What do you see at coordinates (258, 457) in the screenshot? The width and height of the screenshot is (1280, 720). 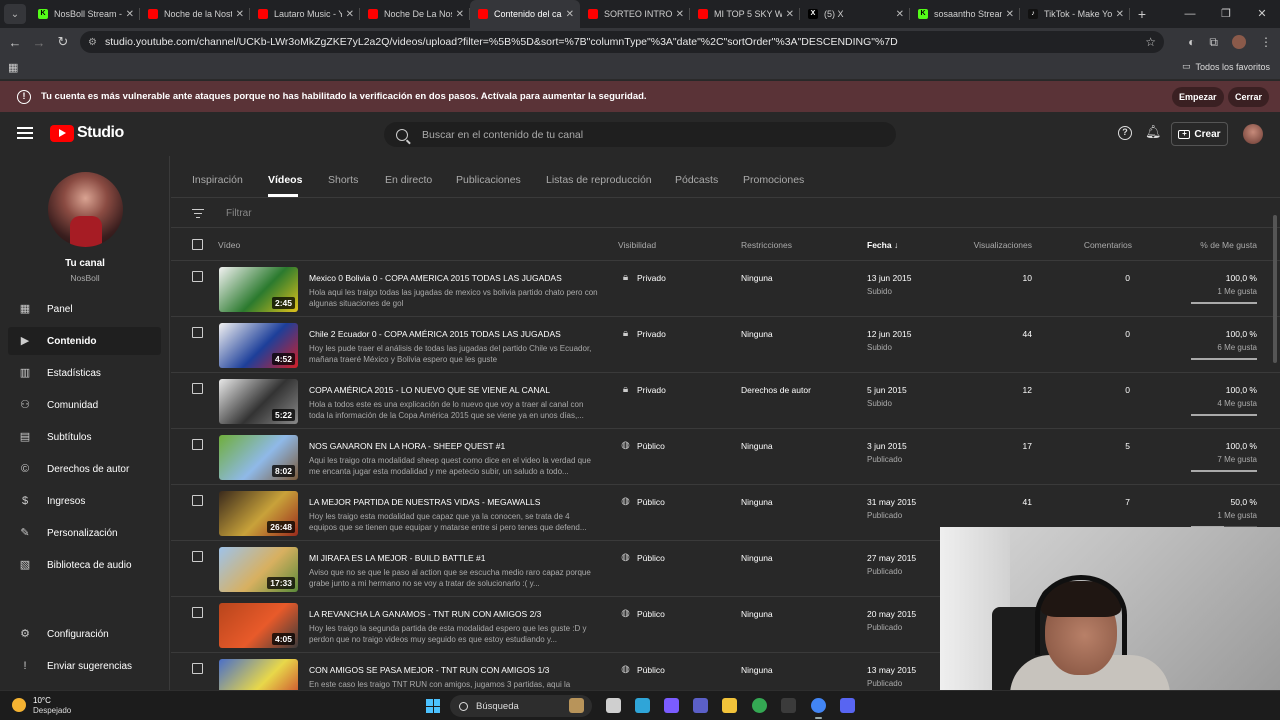 I see `video-thumbnail: 8:02` at bounding box center [258, 457].